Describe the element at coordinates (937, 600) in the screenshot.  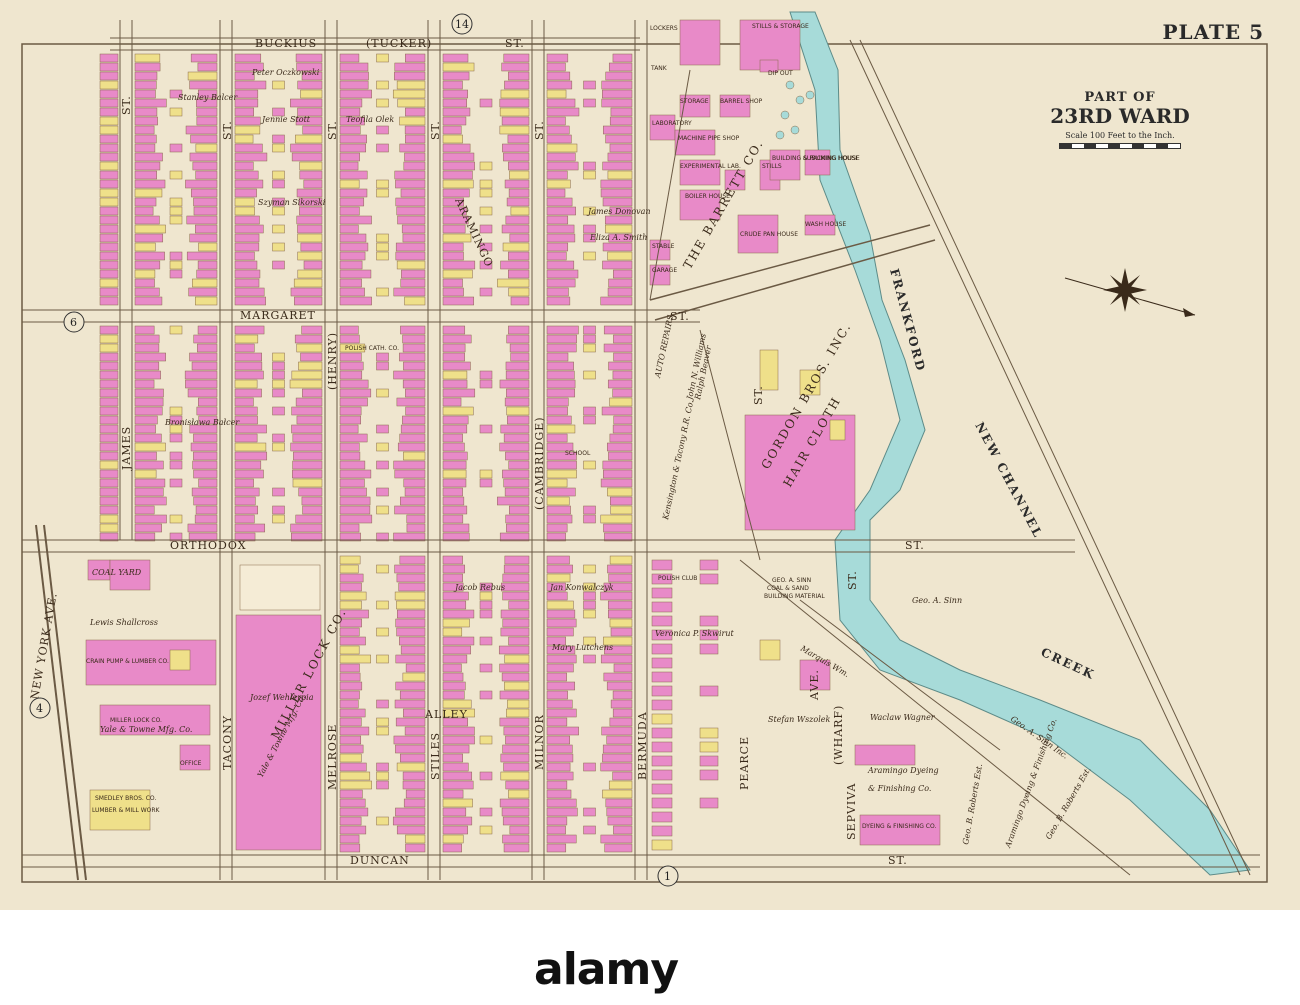
I see `label-geo-sinn: Geo. A. Sinn` at that location.